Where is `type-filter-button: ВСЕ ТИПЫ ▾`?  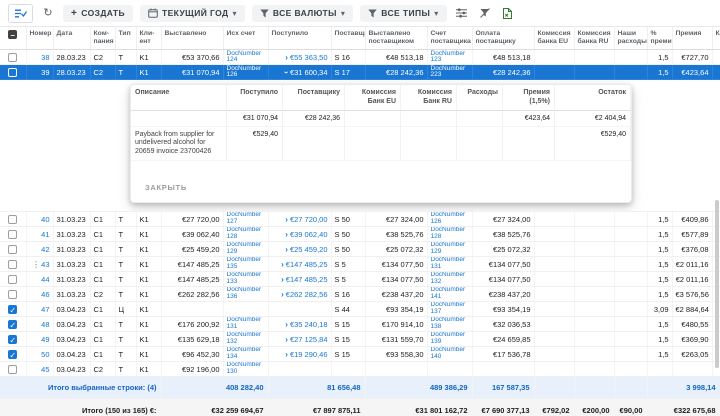 type-filter-button: ВСЕ ТИПЫ ▾ is located at coordinates (403, 13).